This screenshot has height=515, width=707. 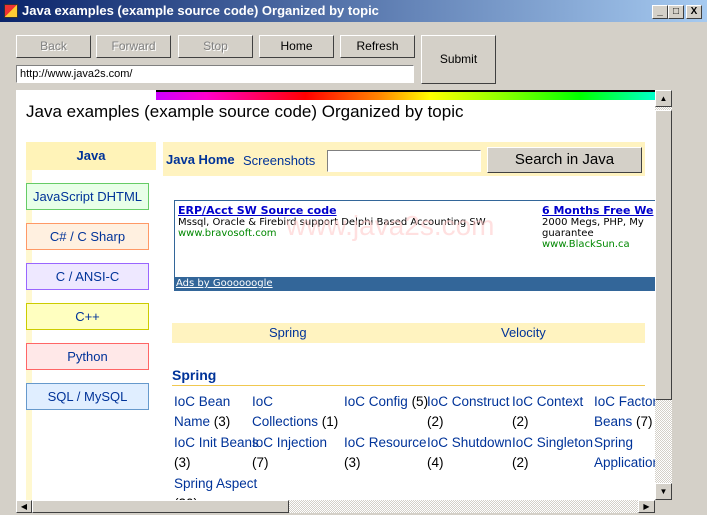 What do you see at coordinates (94, 335) in the screenshot?
I see `sidebar-body` at bounding box center [94, 335].